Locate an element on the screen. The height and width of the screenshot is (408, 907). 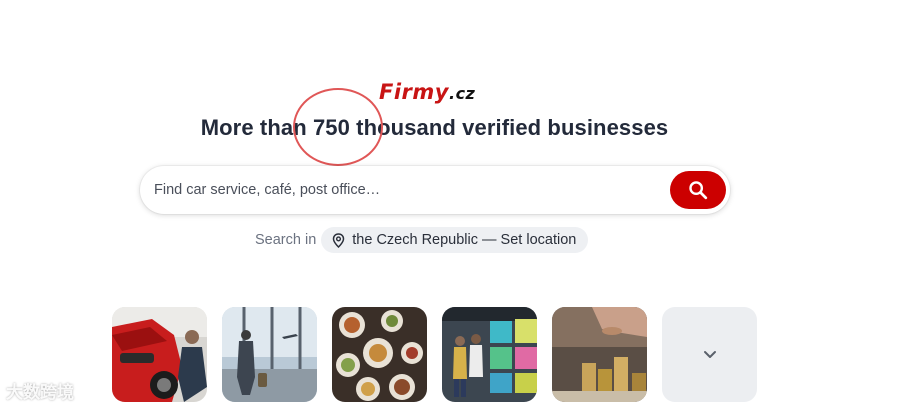
search-in-label: Search in is located at coordinates (286, 240).